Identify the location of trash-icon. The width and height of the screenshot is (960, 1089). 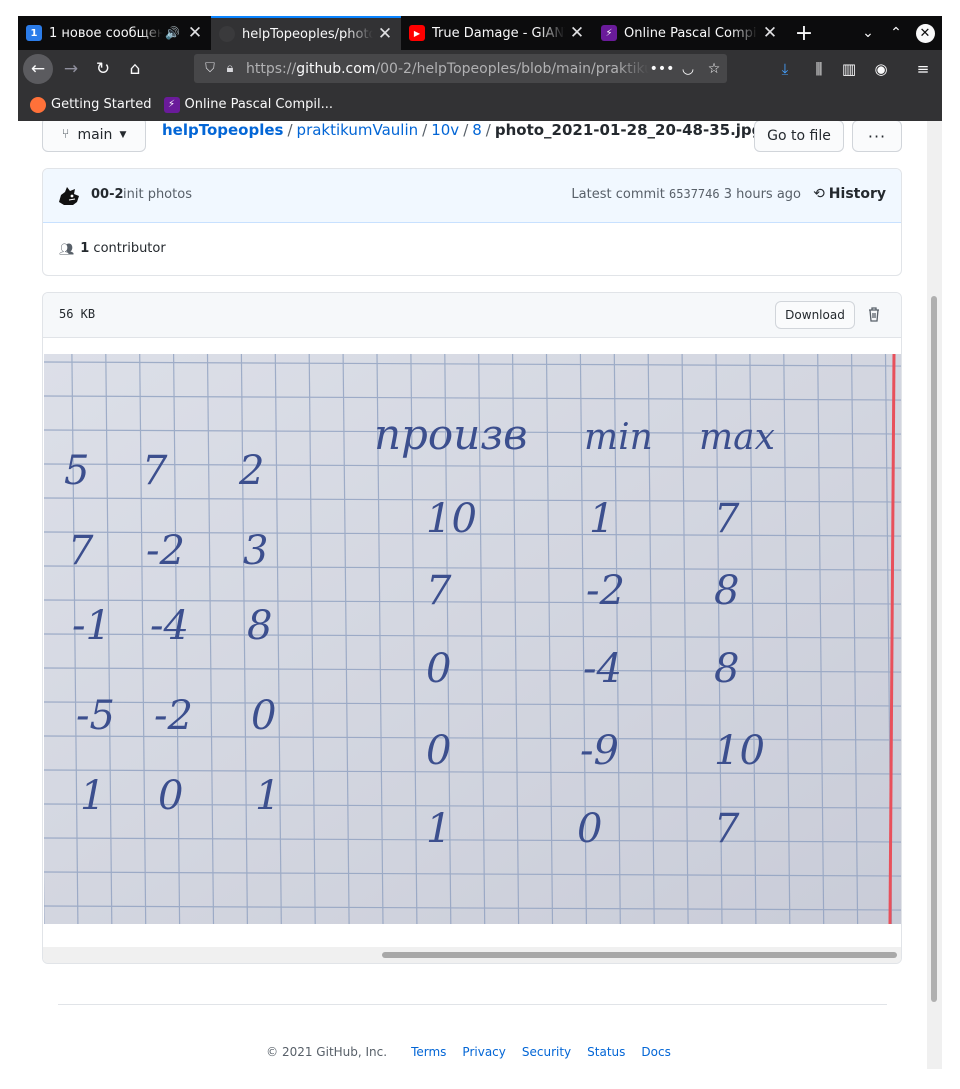
(874, 314).